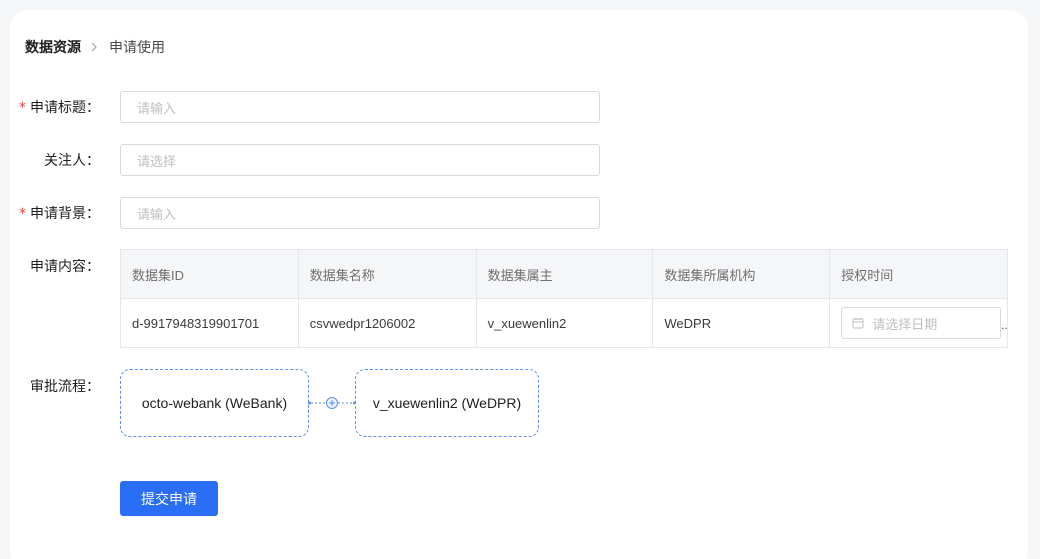 The width and height of the screenshot is (1040, 559). I want to click on column-header-auth-time: 授权时间, so click(867, 275).